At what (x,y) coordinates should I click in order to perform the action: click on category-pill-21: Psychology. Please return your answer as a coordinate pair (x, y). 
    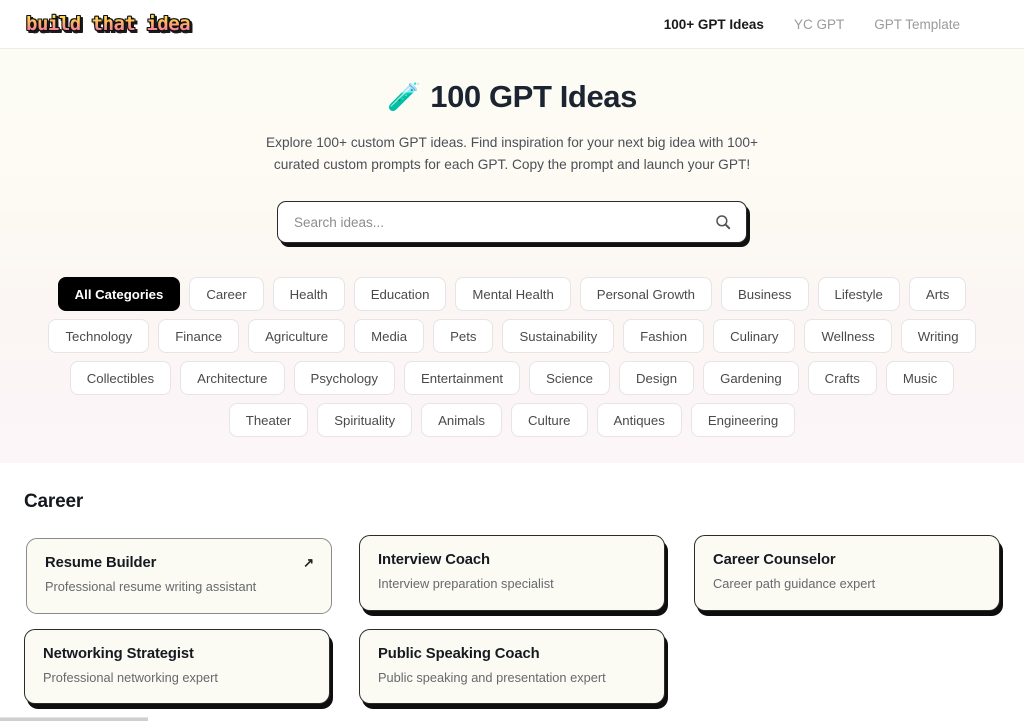
    Looking at the image, I should click on (344, 378).